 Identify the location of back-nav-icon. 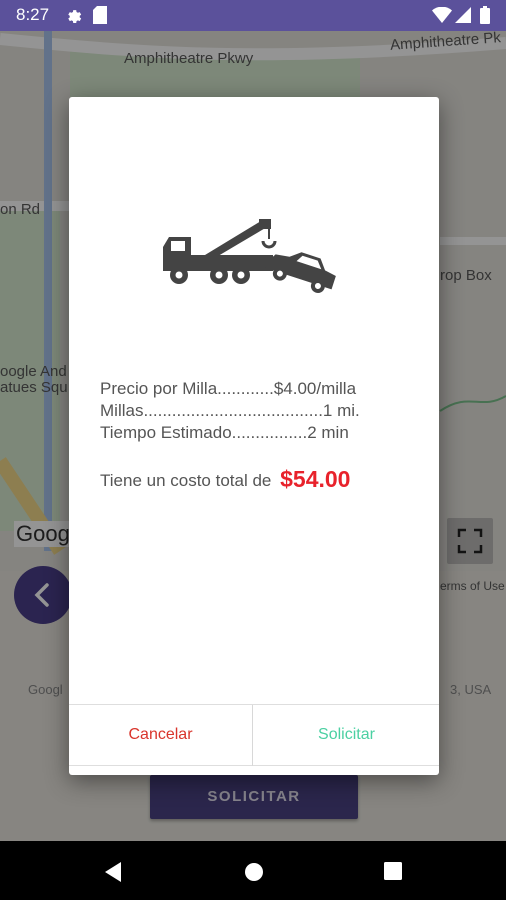
(113, 874).